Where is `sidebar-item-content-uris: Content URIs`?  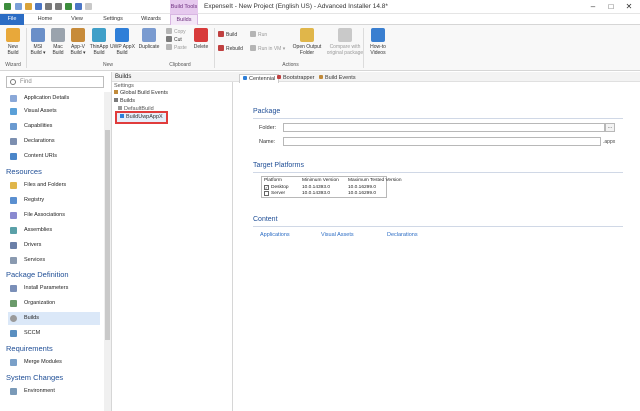 sidebar-item-content-uris: Content URIs is located at coordinates (54, 156).